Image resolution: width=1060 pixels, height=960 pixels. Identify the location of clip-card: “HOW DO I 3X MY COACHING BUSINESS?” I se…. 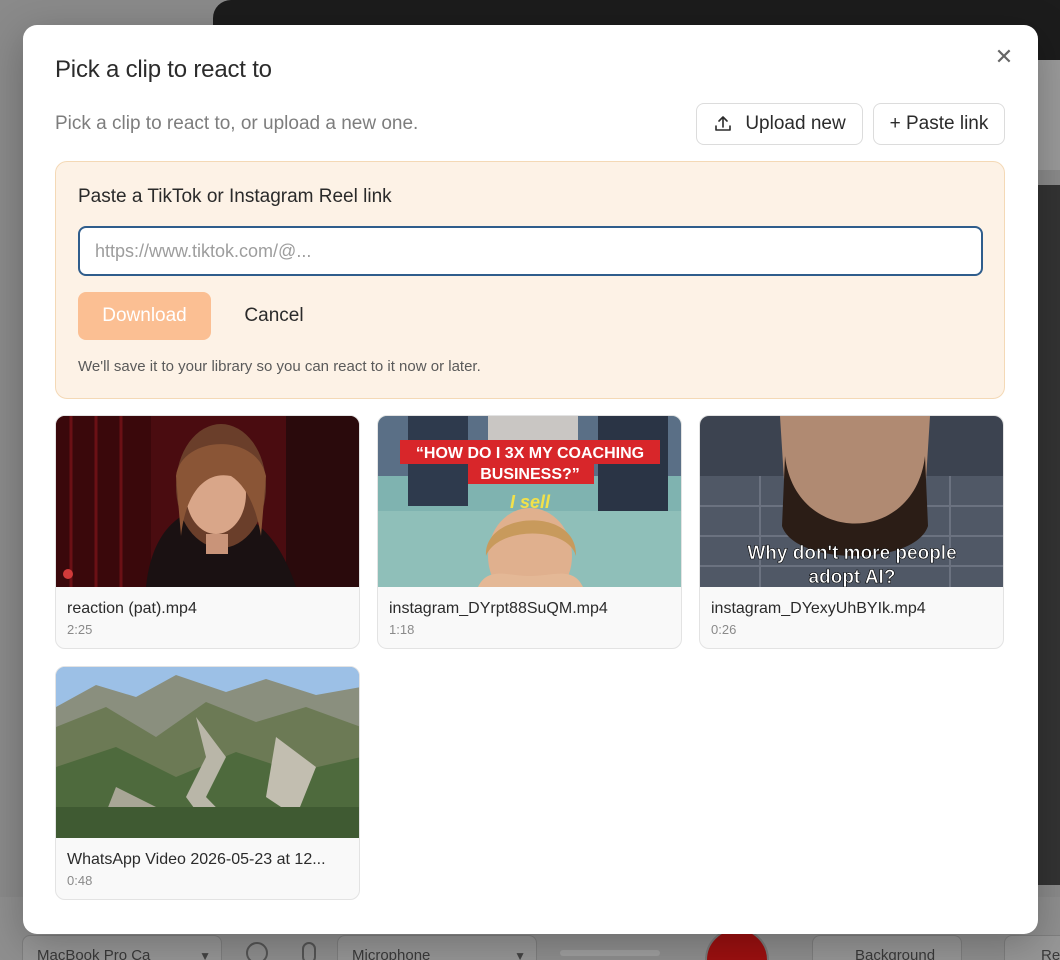
(529, 532).